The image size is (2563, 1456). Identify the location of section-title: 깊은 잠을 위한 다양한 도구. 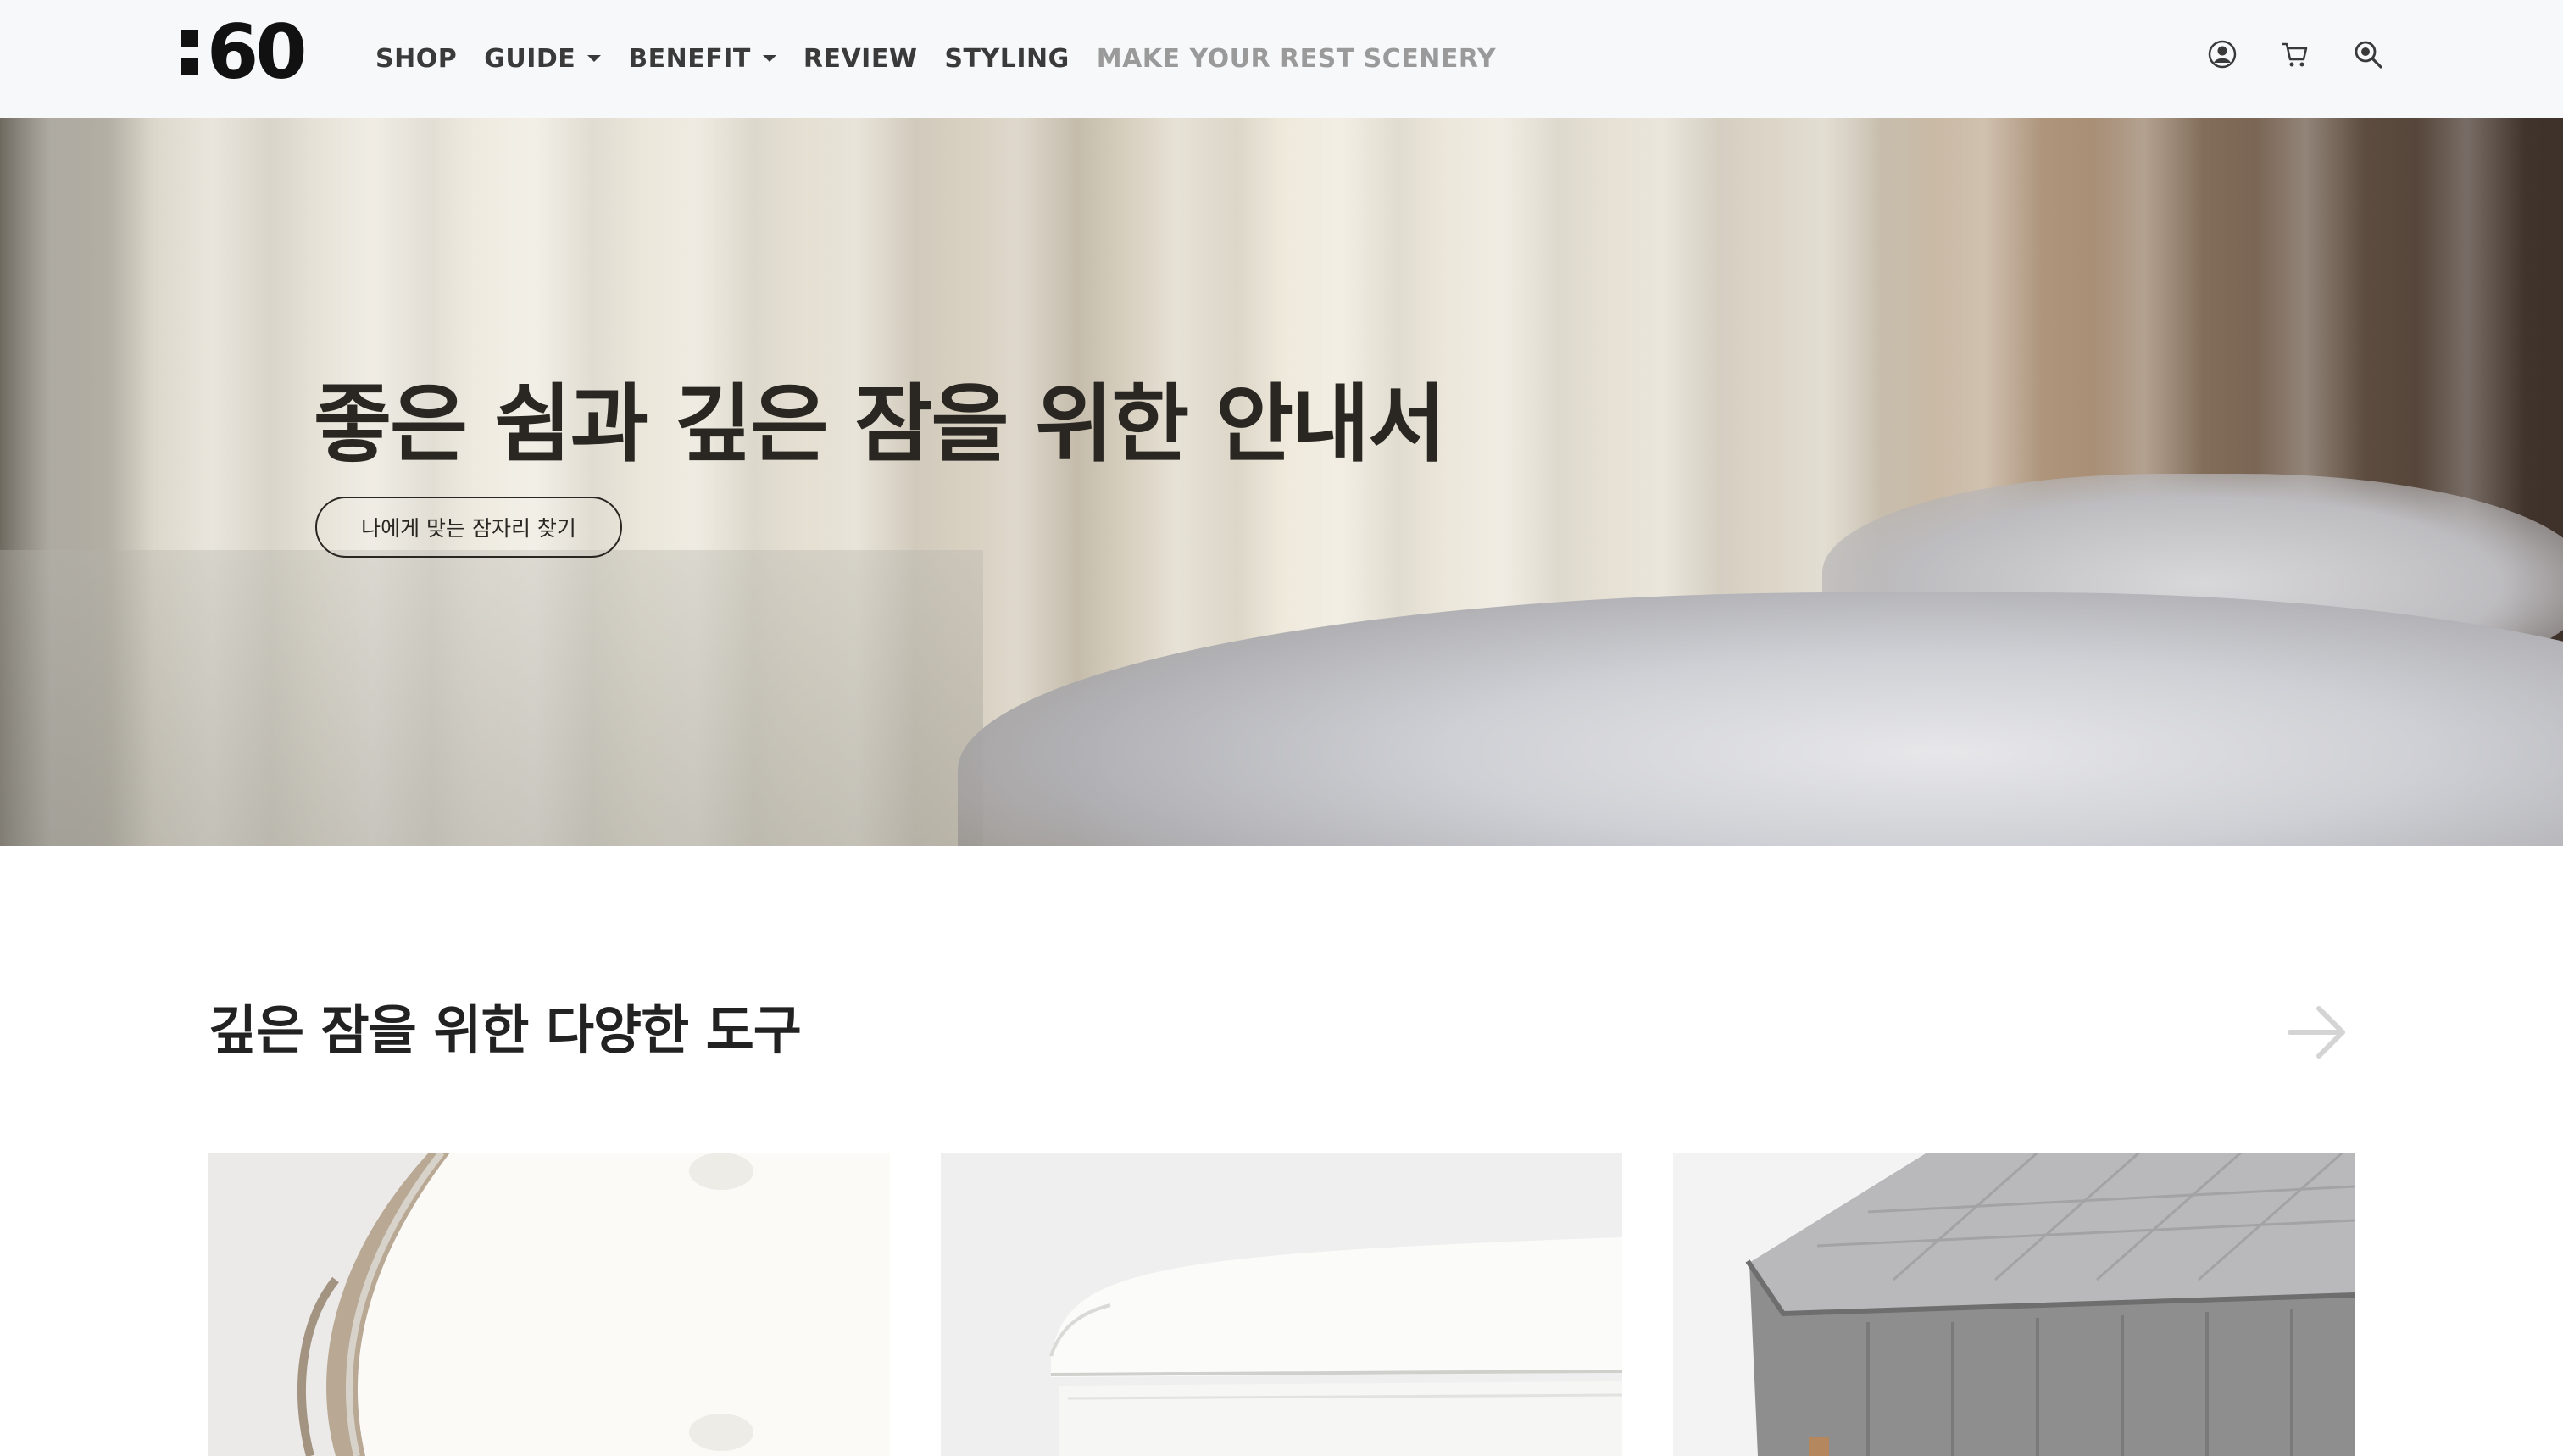
(505, 1030).